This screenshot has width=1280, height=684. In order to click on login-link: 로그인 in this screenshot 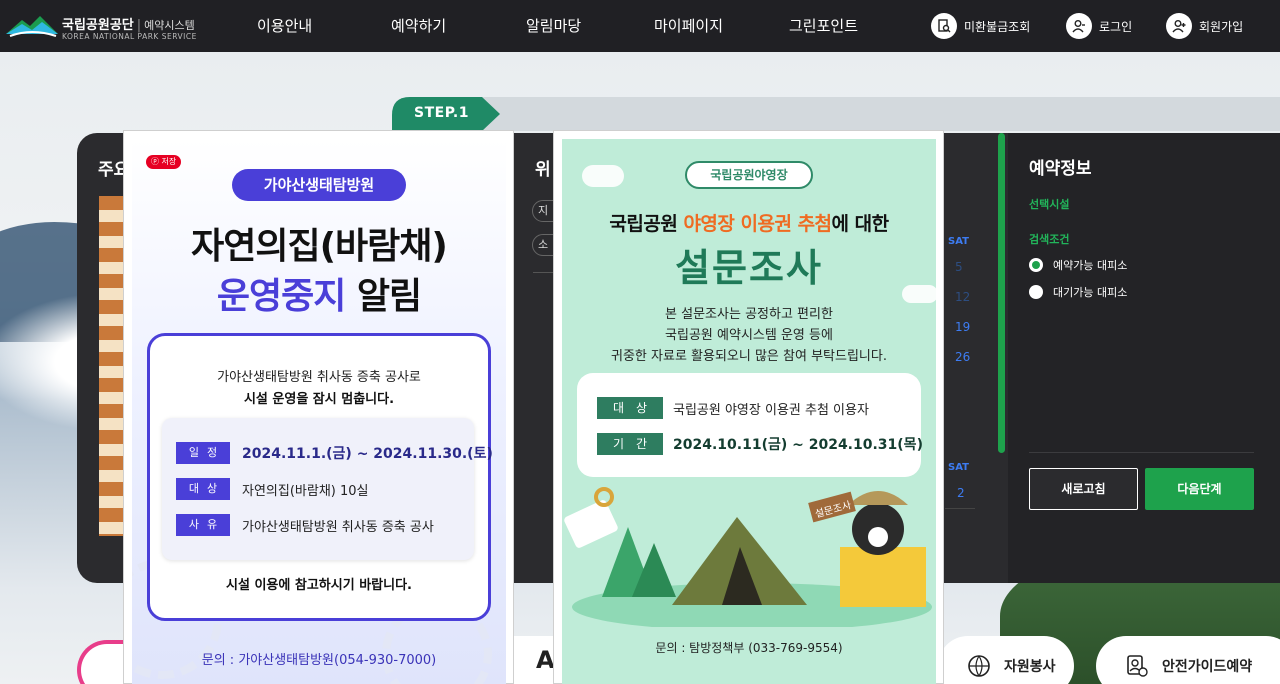, I will do `click(1099, 26)`.